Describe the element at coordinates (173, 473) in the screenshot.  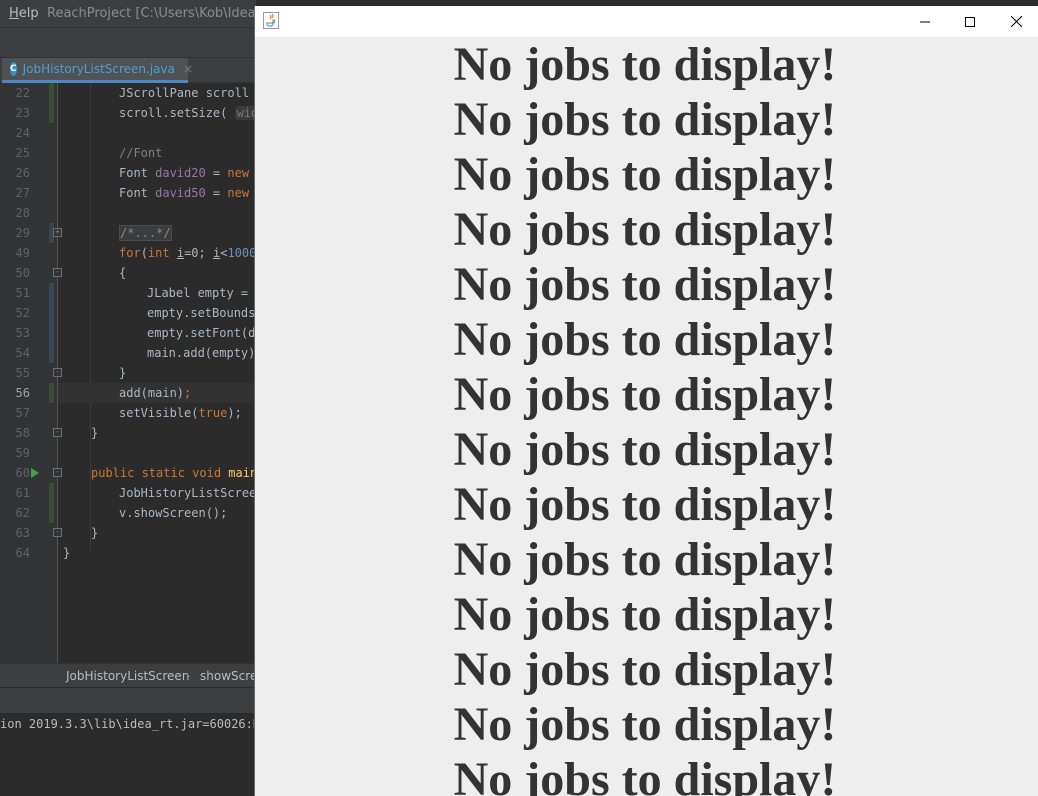
I see `code-line: public static void main` at that location.